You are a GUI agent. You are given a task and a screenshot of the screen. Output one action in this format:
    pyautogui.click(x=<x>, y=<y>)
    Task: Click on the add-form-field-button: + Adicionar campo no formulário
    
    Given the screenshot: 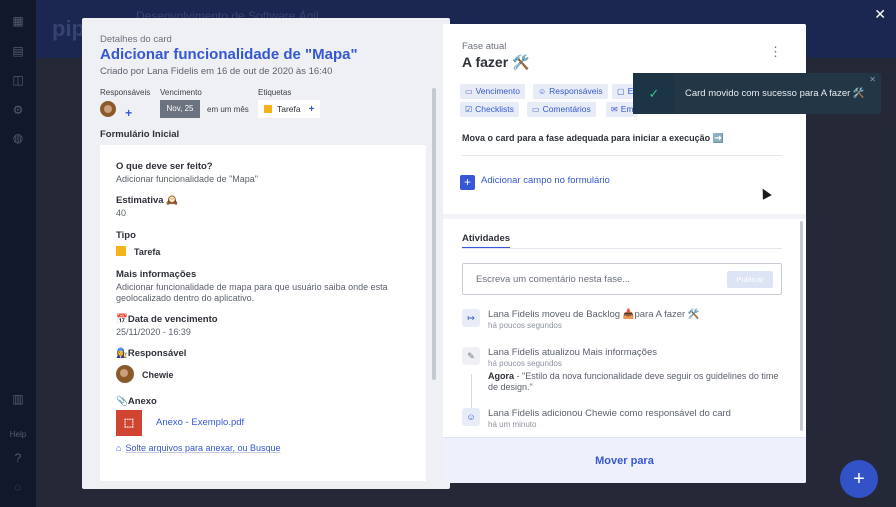 What is the action you would take?
    pyautogui.click(x=535, y=182)
    